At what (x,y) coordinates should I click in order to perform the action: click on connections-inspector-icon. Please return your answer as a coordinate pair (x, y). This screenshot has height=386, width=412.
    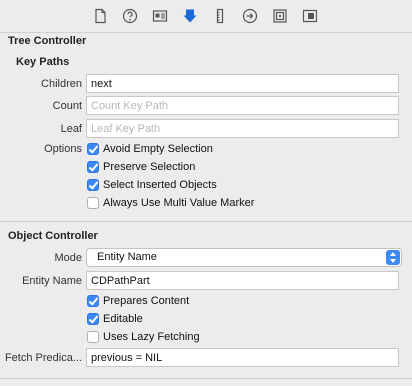
    Looking at the image, I should click on (250, 16).